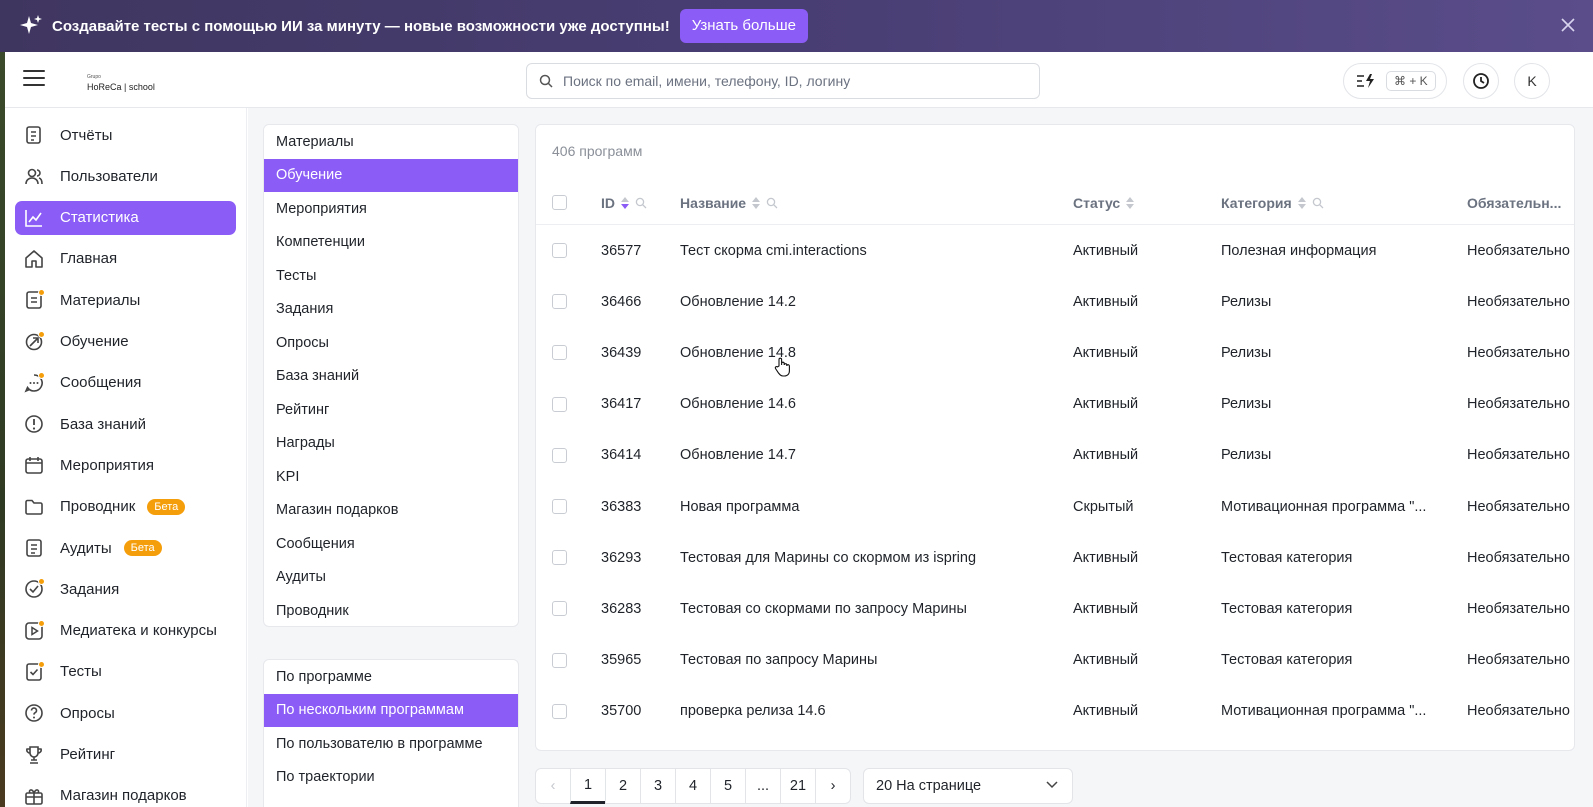 The width and height of the screenshot is (1593, 807). What do you see at coordinates (34, 79) in the screenshot?
I see `menu-icon` at bounding box center [34, 79].